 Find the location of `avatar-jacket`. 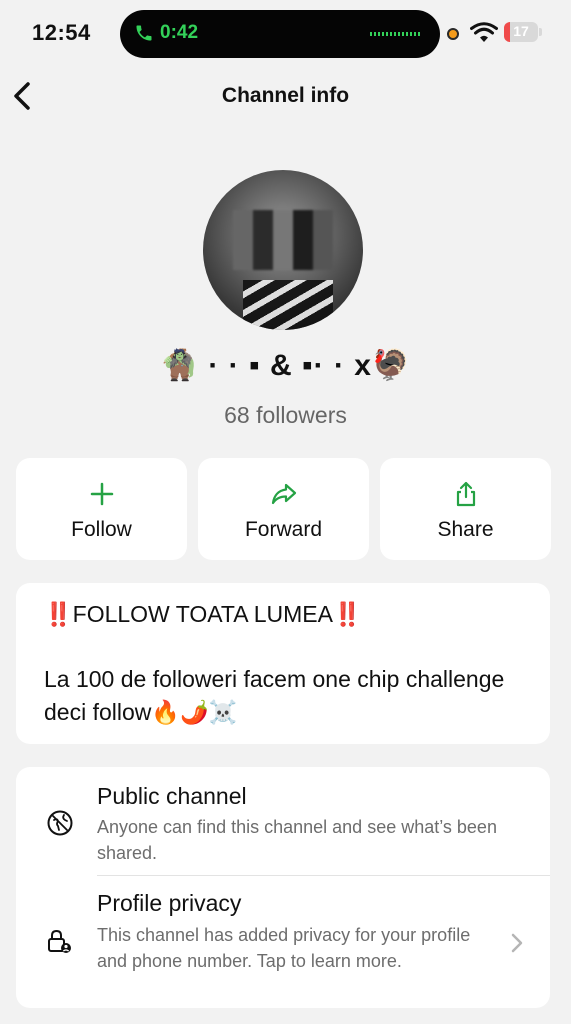

avatar-jacket is located at coordinates (288, 305).